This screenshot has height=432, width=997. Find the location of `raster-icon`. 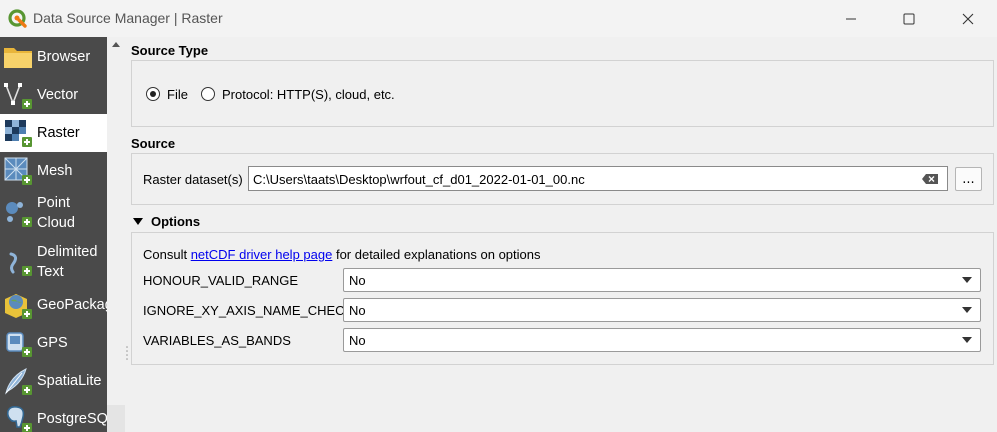

raster-icon is located at coordinates (18, 133).